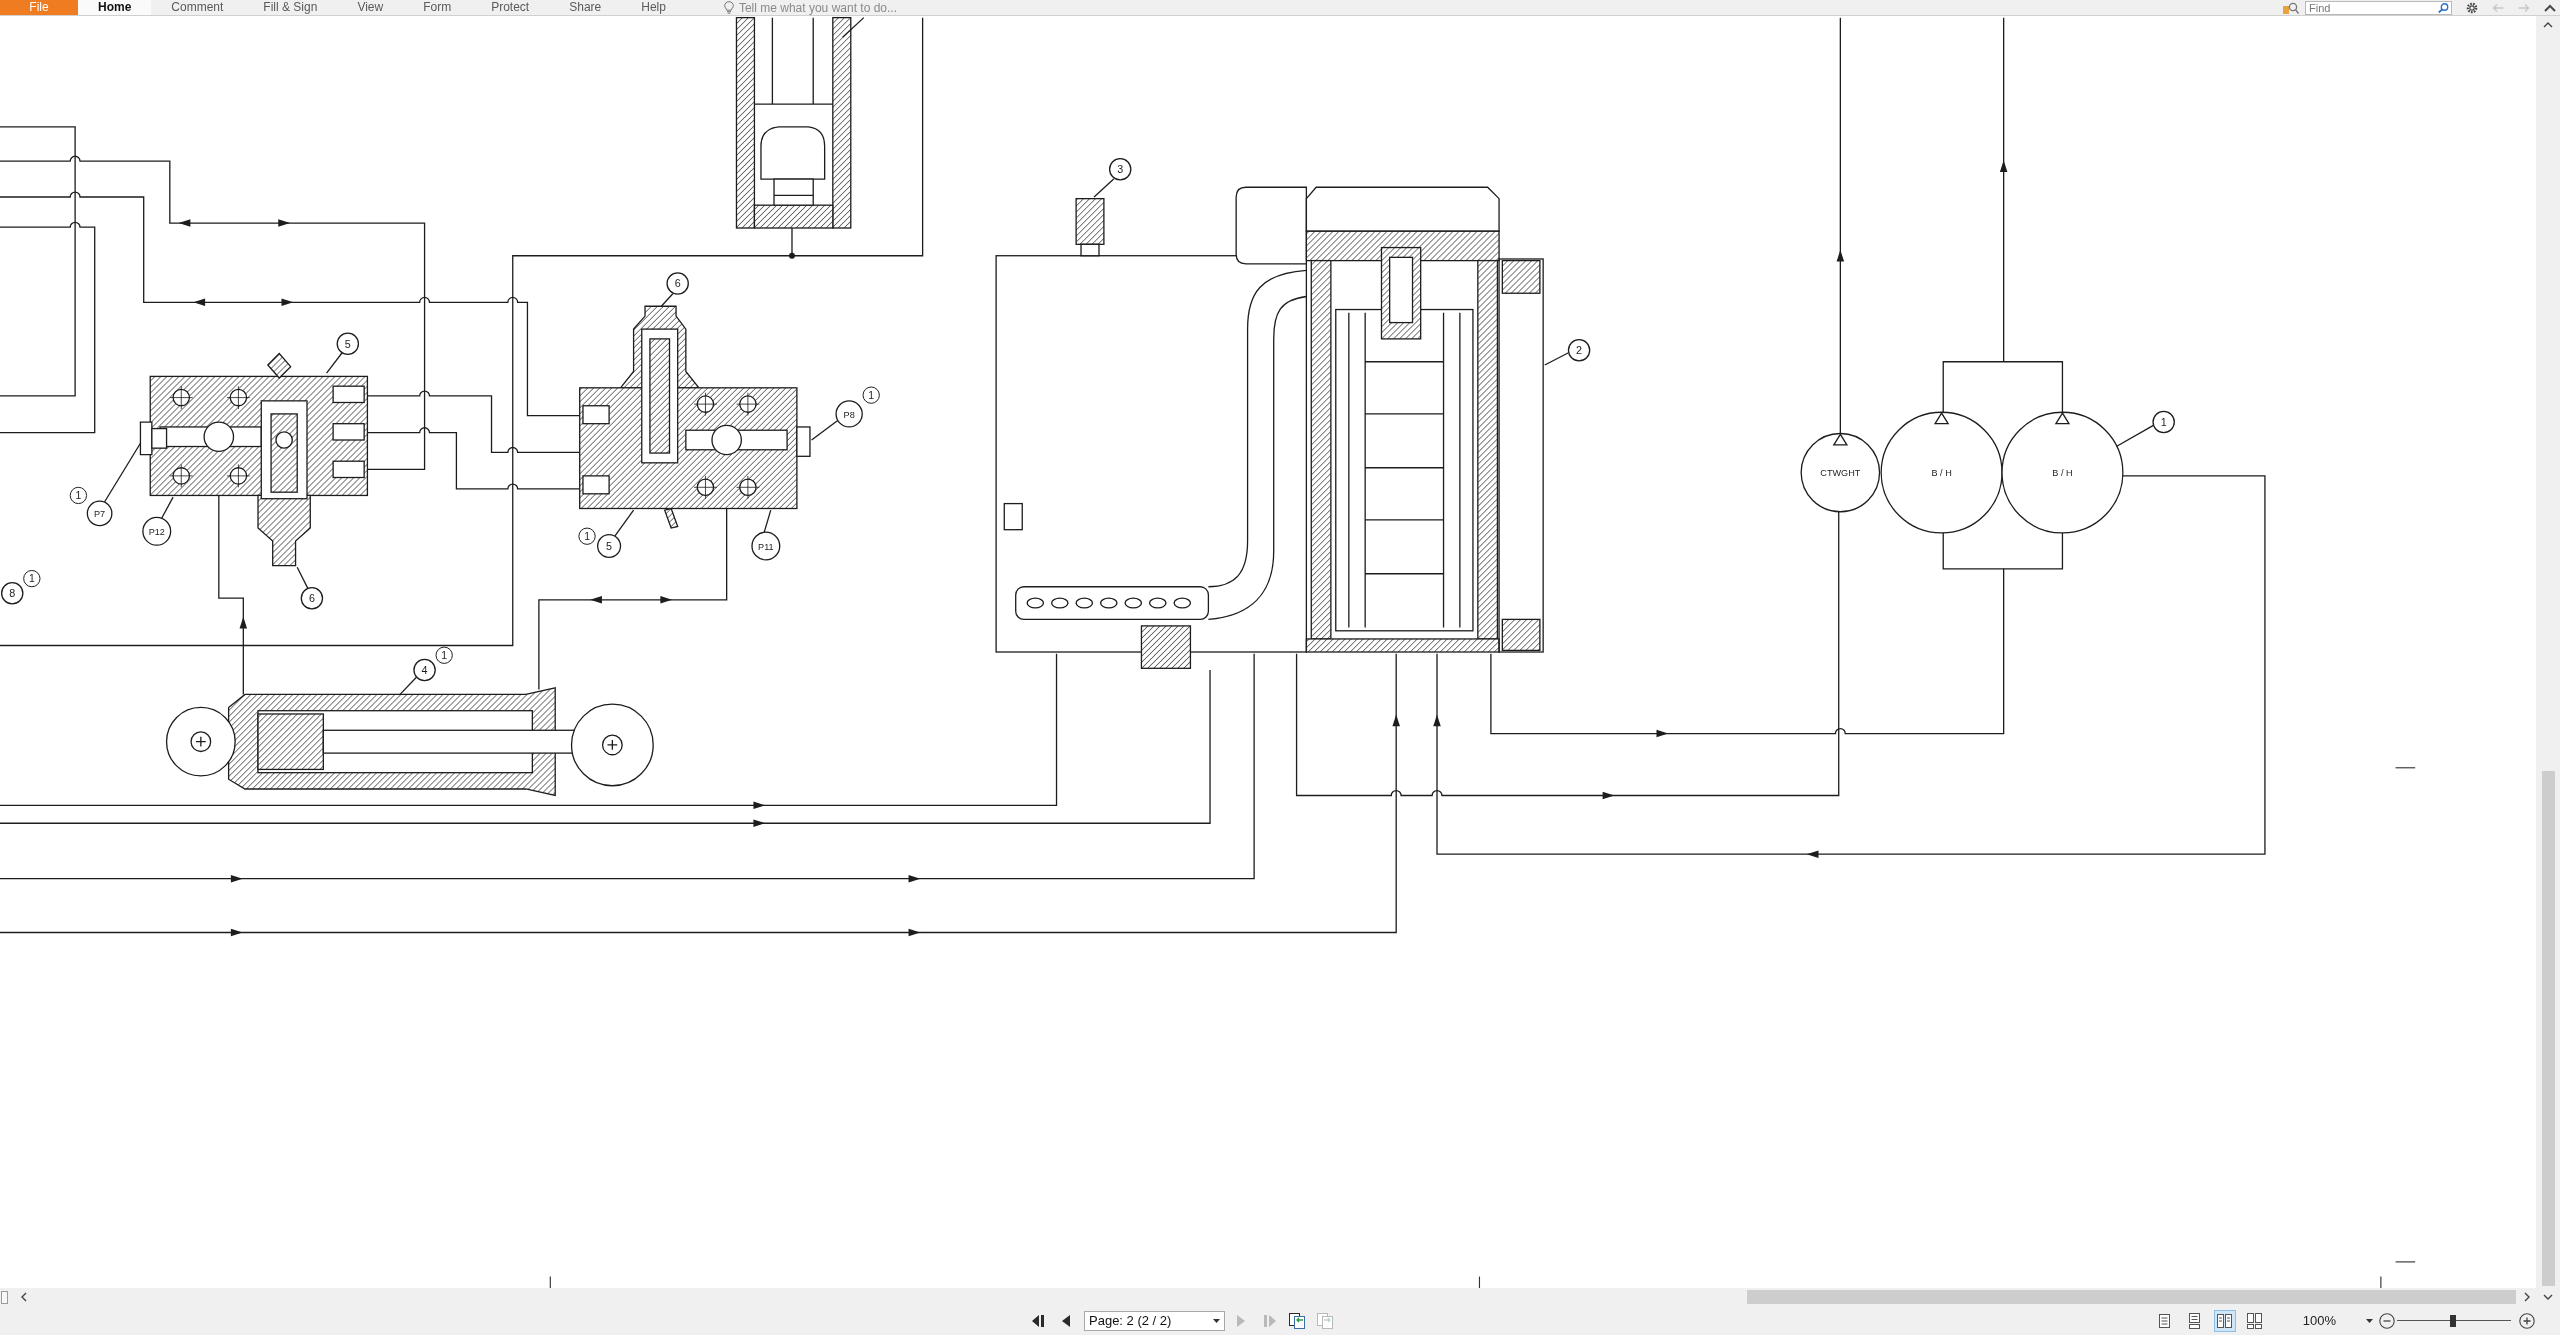  Describe the element at coordinates (2387, 1320) in the screenshot. I see `zoom-out-icon` at that location.